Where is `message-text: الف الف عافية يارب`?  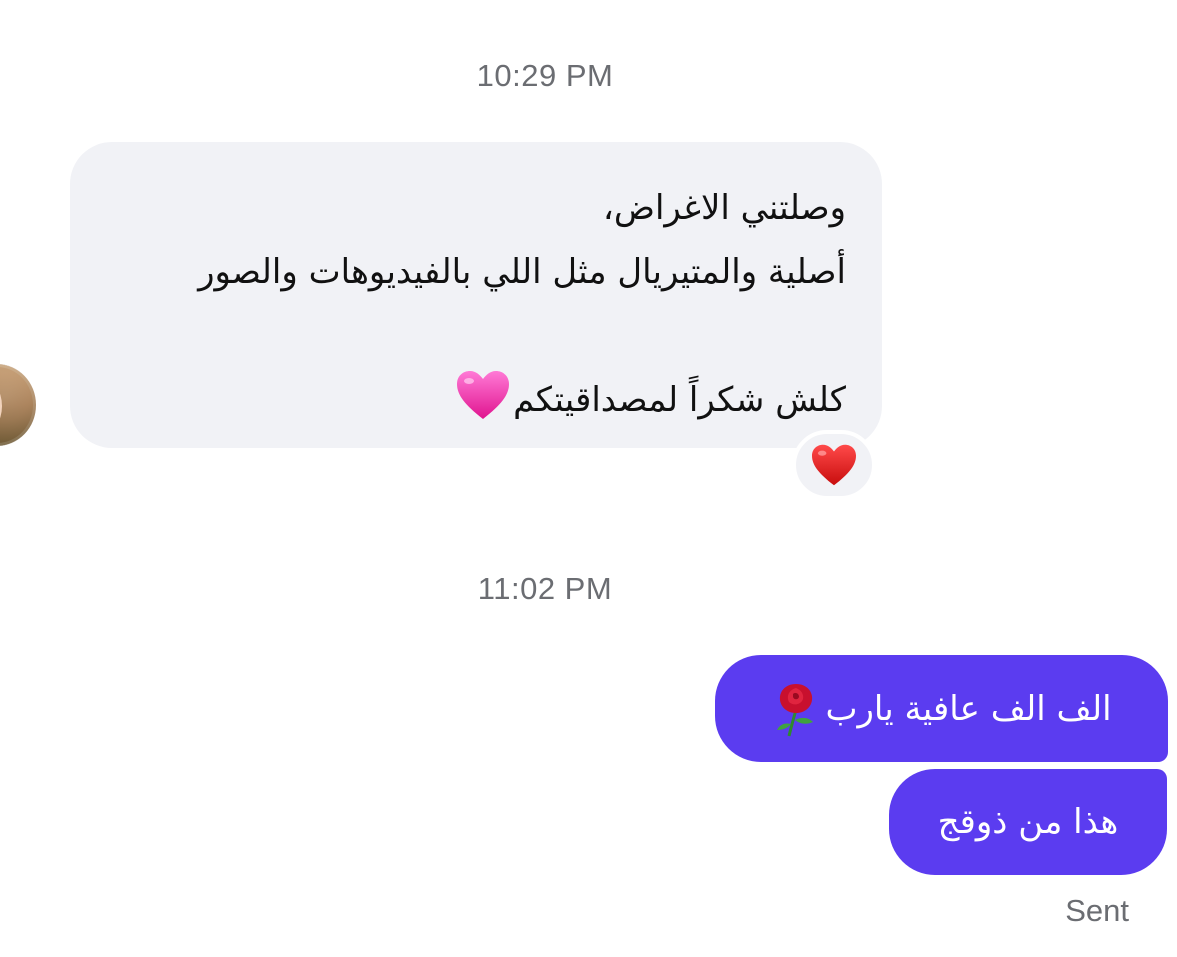 message-text: الف الف عافية يارب is located at coordinates (968, 708).